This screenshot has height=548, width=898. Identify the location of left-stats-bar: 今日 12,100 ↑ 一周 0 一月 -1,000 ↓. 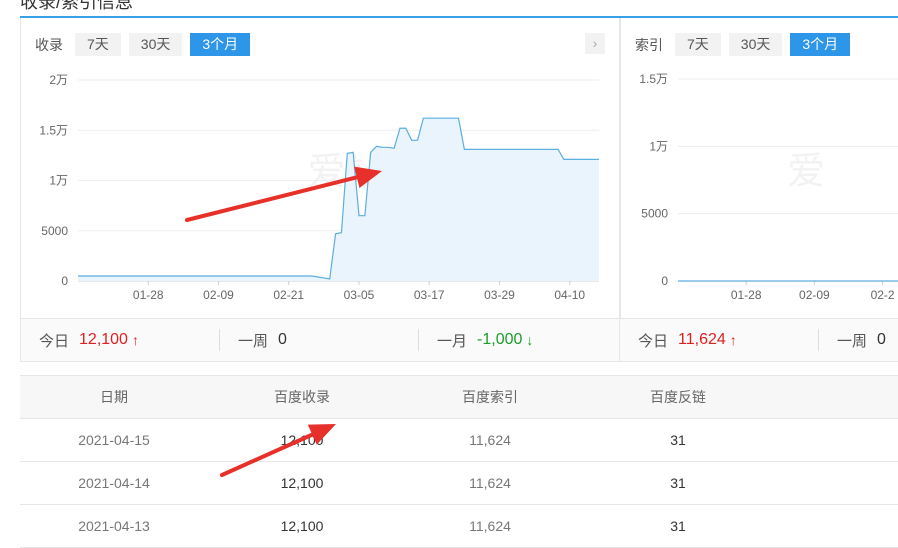
(320, 340).